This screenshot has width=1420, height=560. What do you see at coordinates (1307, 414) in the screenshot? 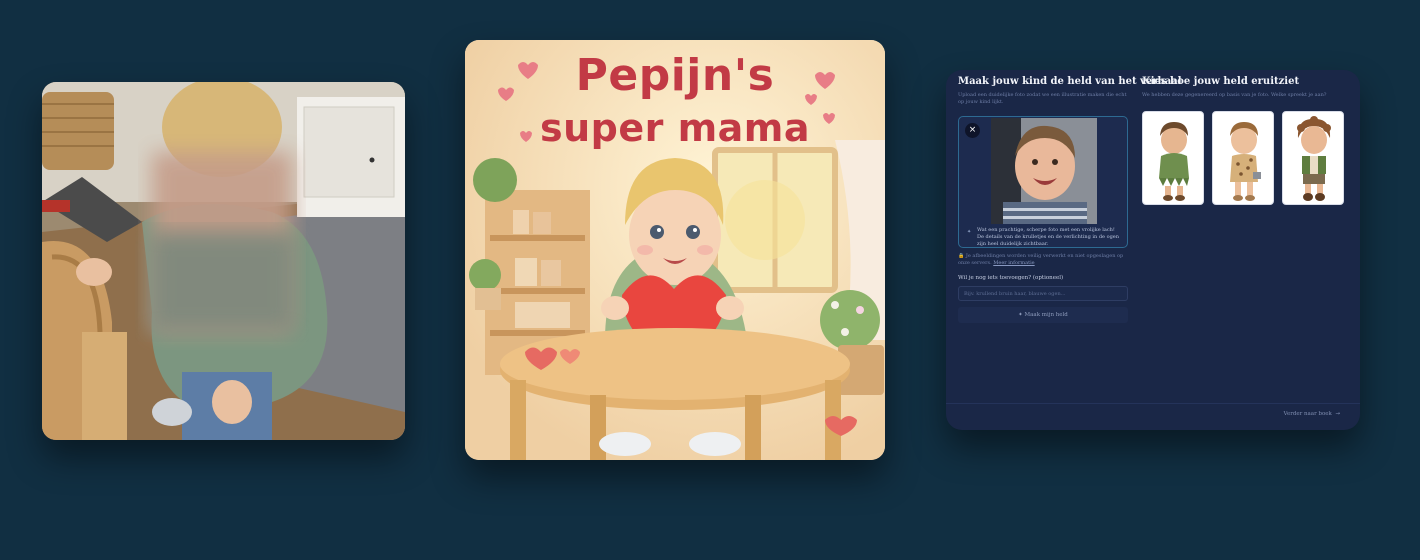
I see `next-button-label: Verder naar boek` at bounding box center [1307, 414].